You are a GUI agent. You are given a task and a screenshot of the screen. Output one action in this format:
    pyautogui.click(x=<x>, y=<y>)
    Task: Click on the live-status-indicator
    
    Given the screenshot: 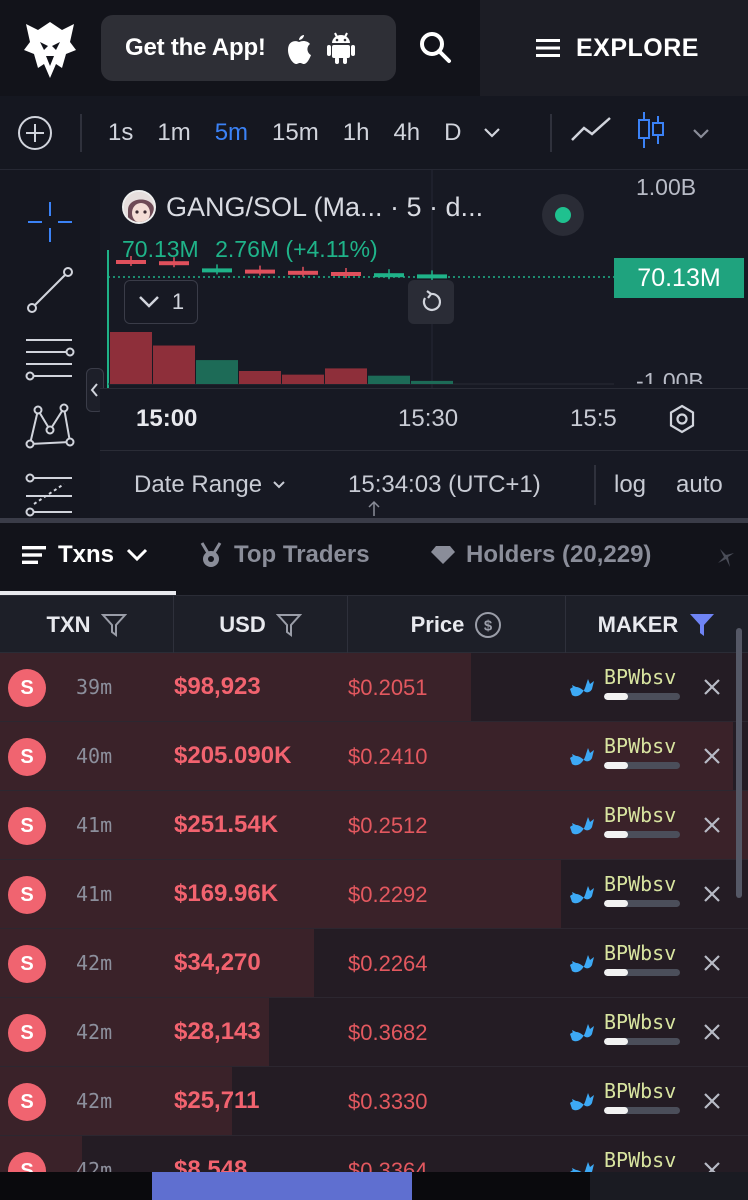 What is the action you would take?
    pyautogui.click(x=563, y=215)
    